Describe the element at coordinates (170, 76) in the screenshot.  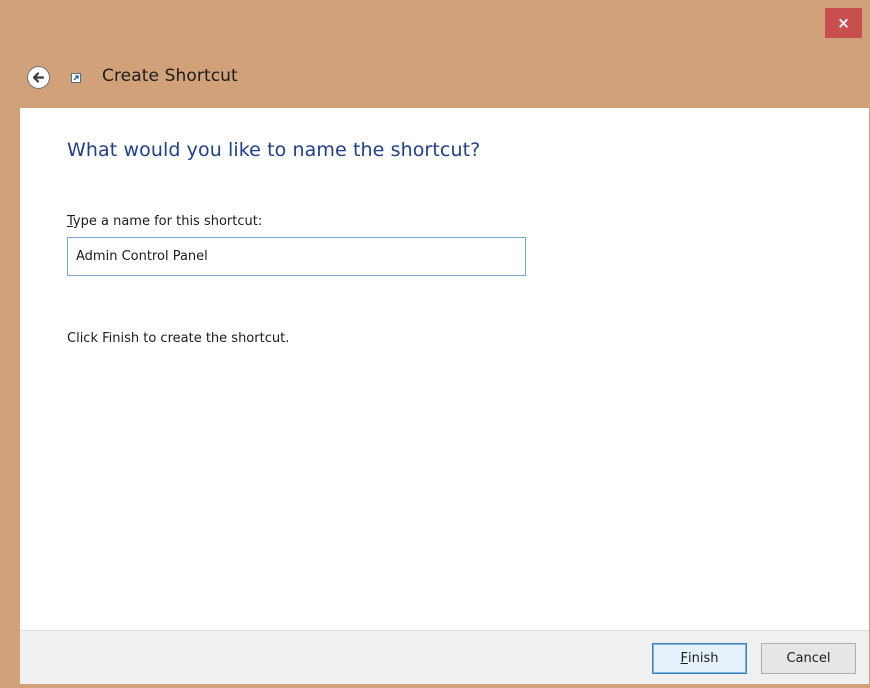
I see `page-title: Create Shortcut` at that location.